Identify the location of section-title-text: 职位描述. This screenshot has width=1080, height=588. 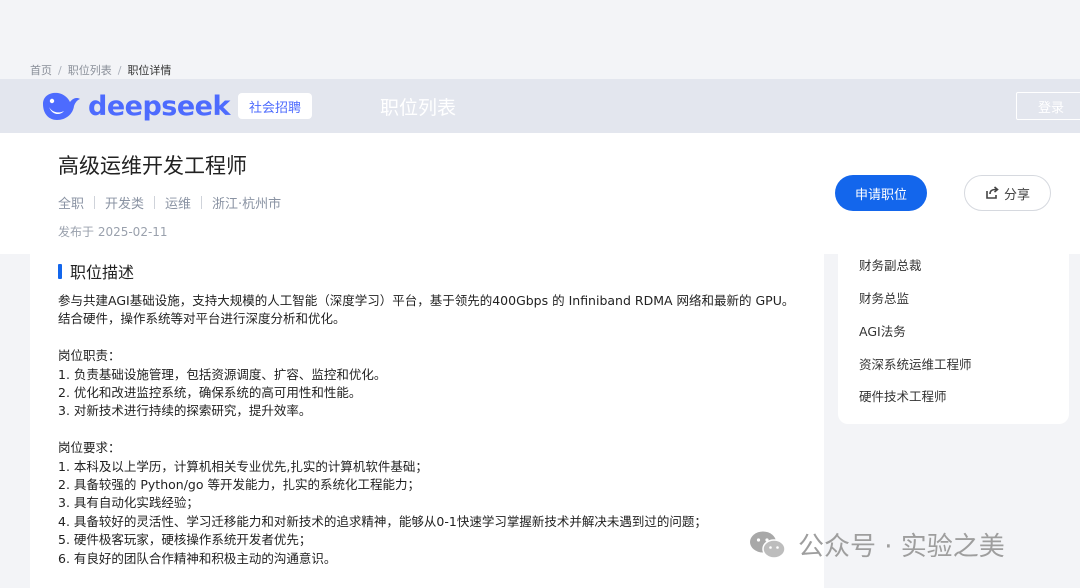
(102, 272).